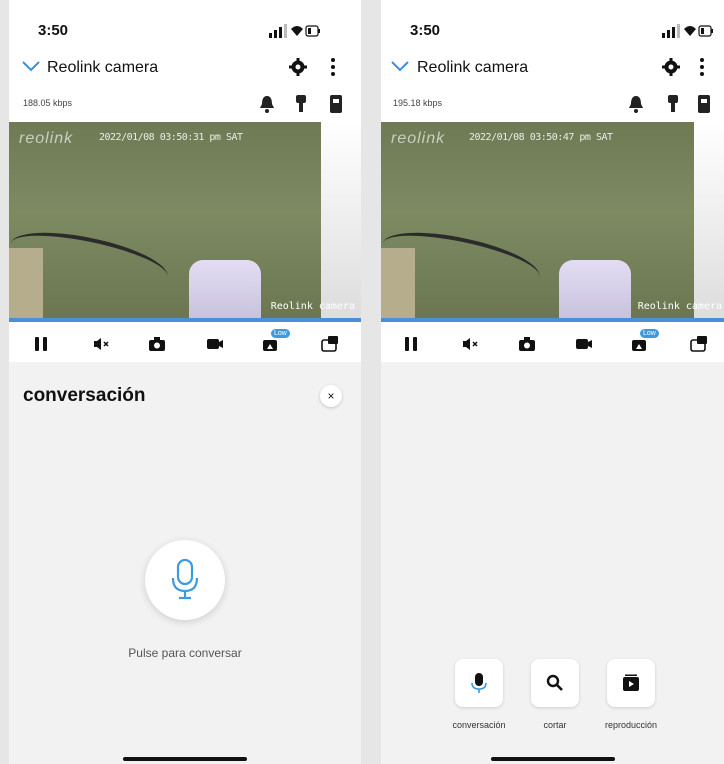 The width and height of the screenshot is (724, 764). What do you see at coordinates (171, 137) in the screenshot?
I see `osd-timestamp: 2022/01/08 03:50:31 pm SAT` at bounding box center [171, 137].